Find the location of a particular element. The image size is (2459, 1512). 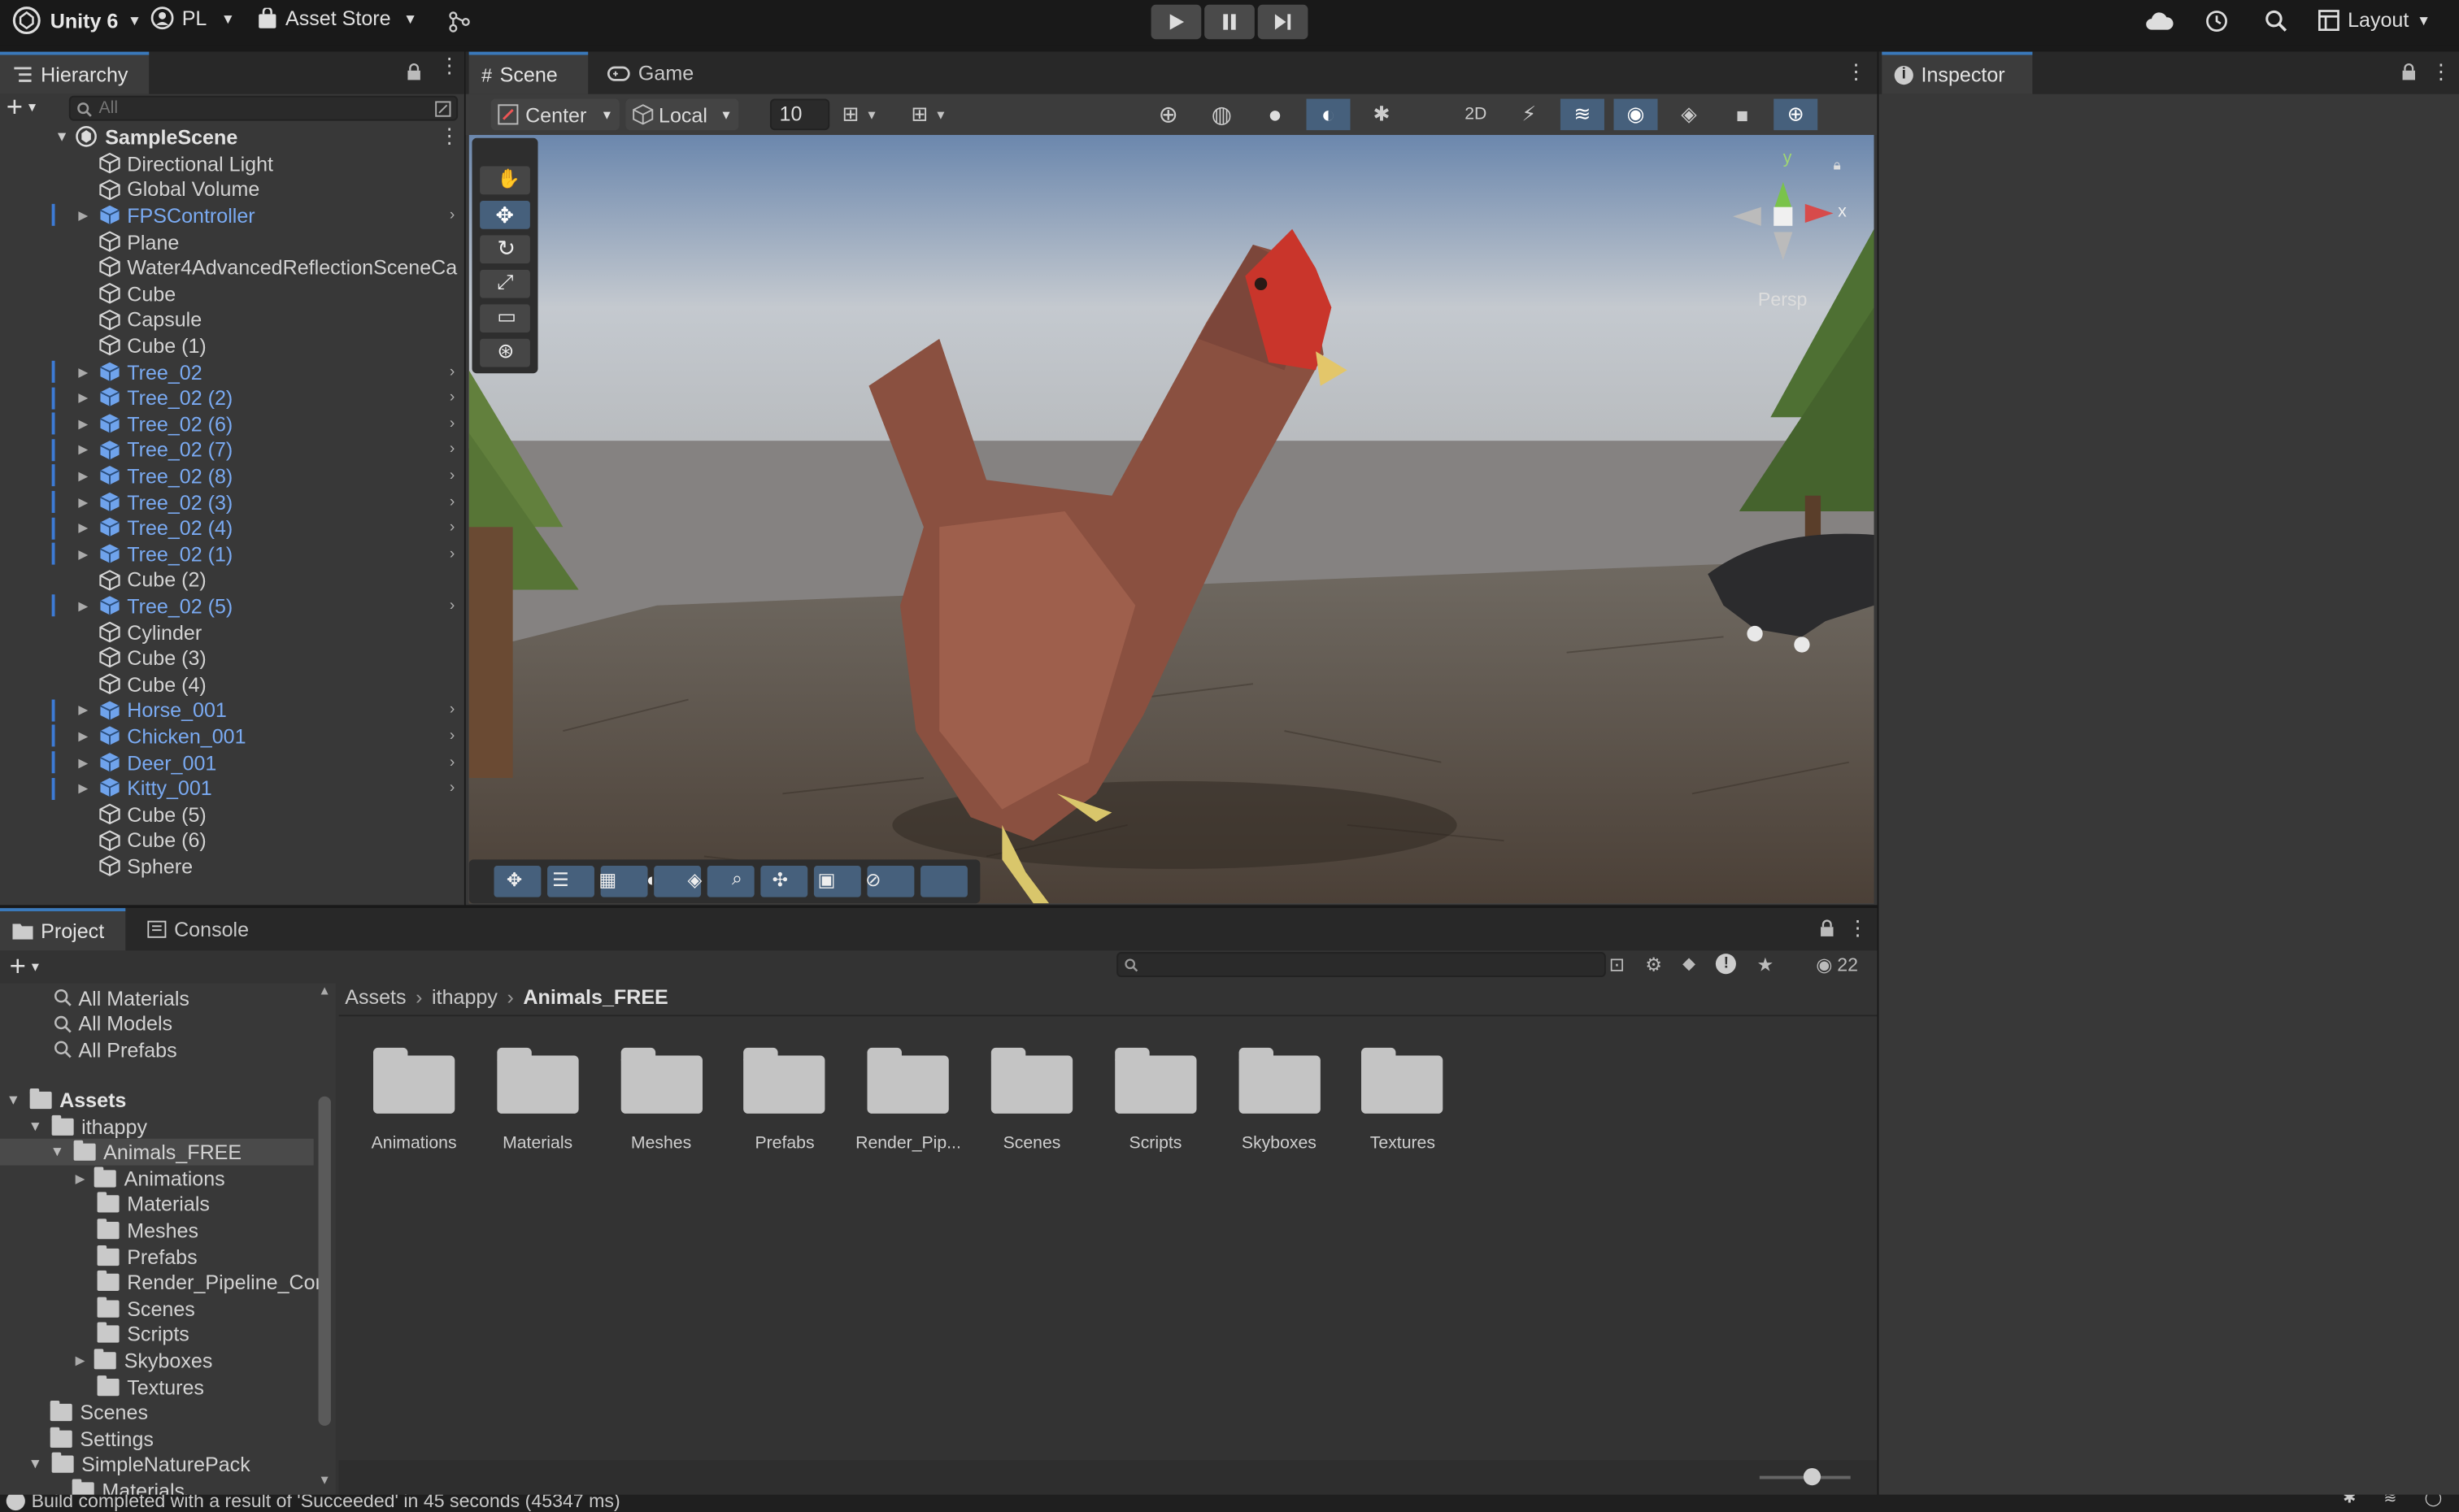

space-dropdown: Local ▼ is located at coordinates (682, 114).